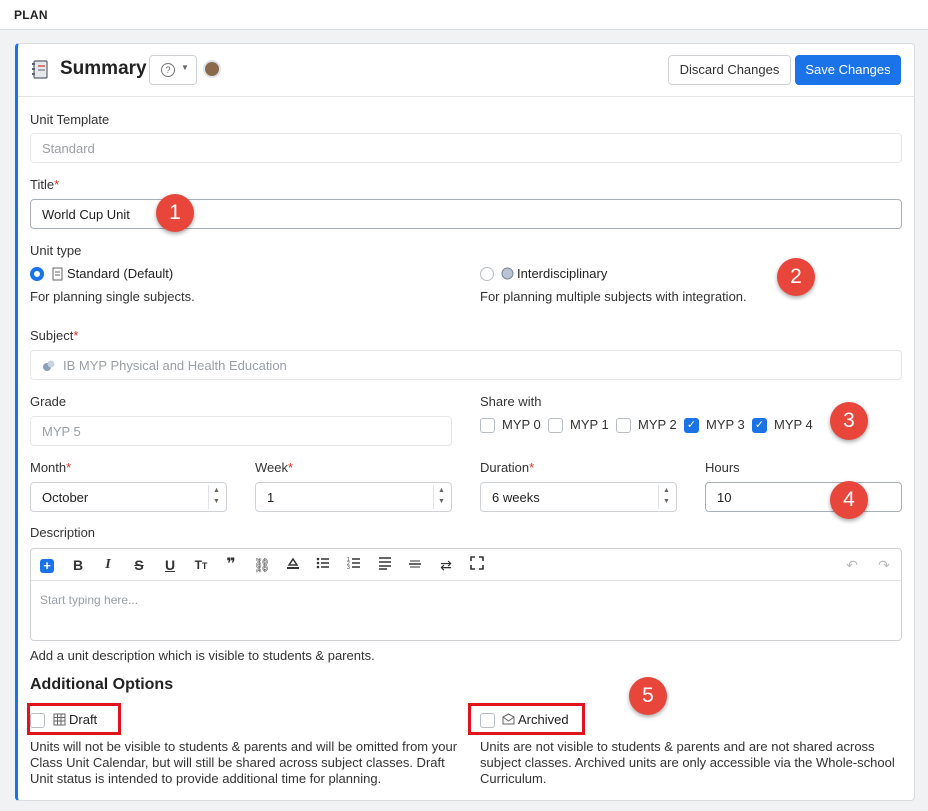 This screenshot has width=928, height=811. What do you see at coordinates (477, 565) in the screenshot?
I see `fullscreen-icon` at bounding box center [477, 565].